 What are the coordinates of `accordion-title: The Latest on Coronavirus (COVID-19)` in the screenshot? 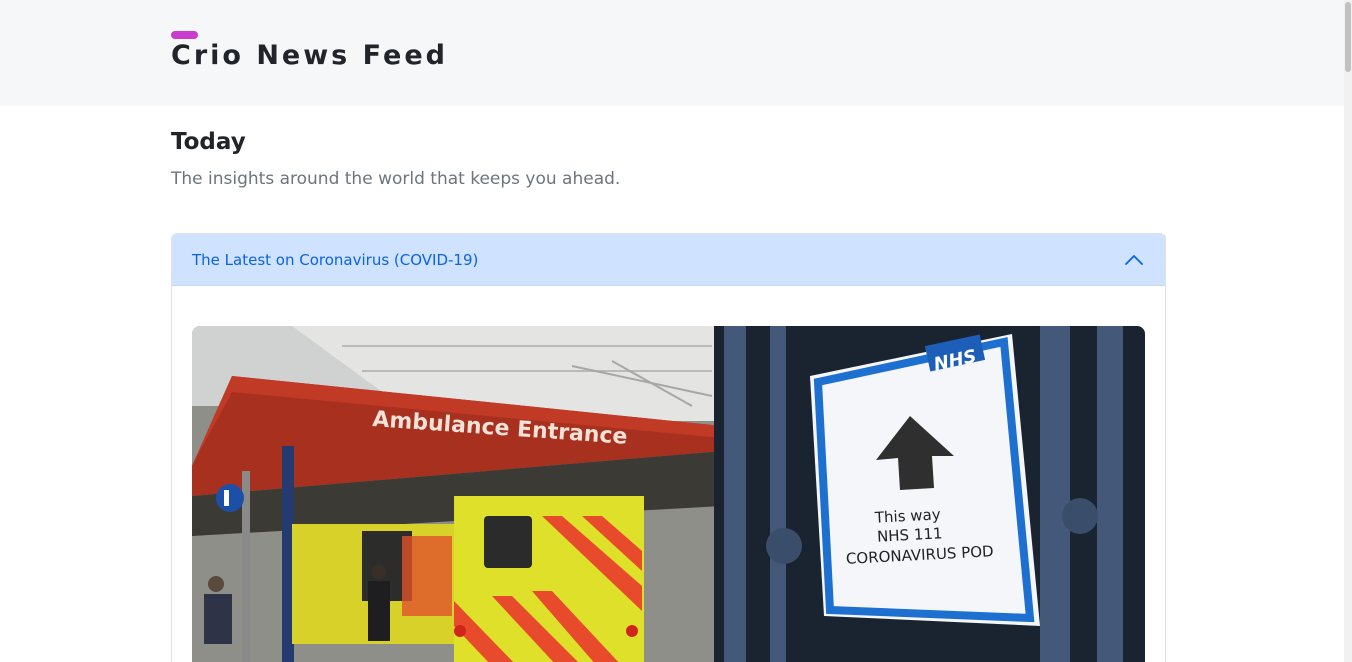 It's located at (335, 259).